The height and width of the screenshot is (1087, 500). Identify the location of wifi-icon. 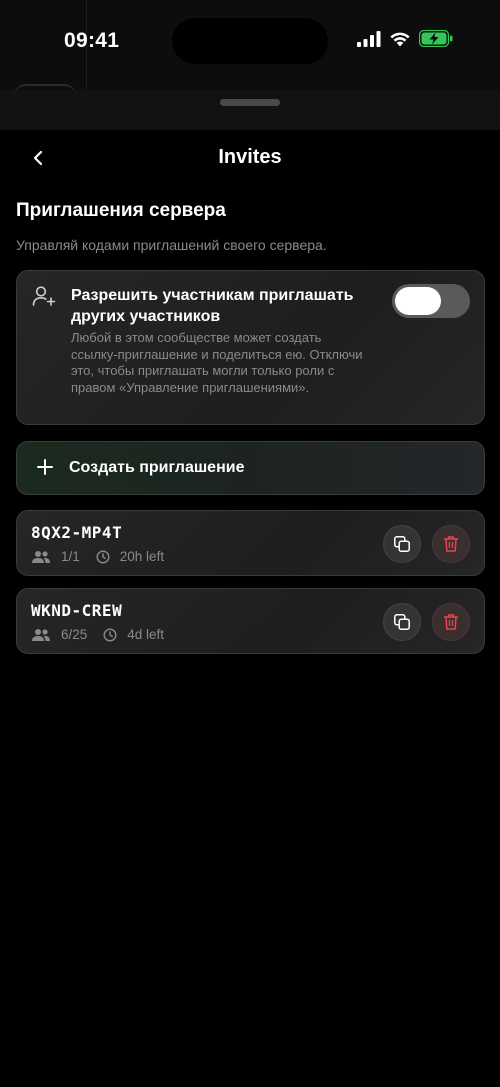
(400, 39).